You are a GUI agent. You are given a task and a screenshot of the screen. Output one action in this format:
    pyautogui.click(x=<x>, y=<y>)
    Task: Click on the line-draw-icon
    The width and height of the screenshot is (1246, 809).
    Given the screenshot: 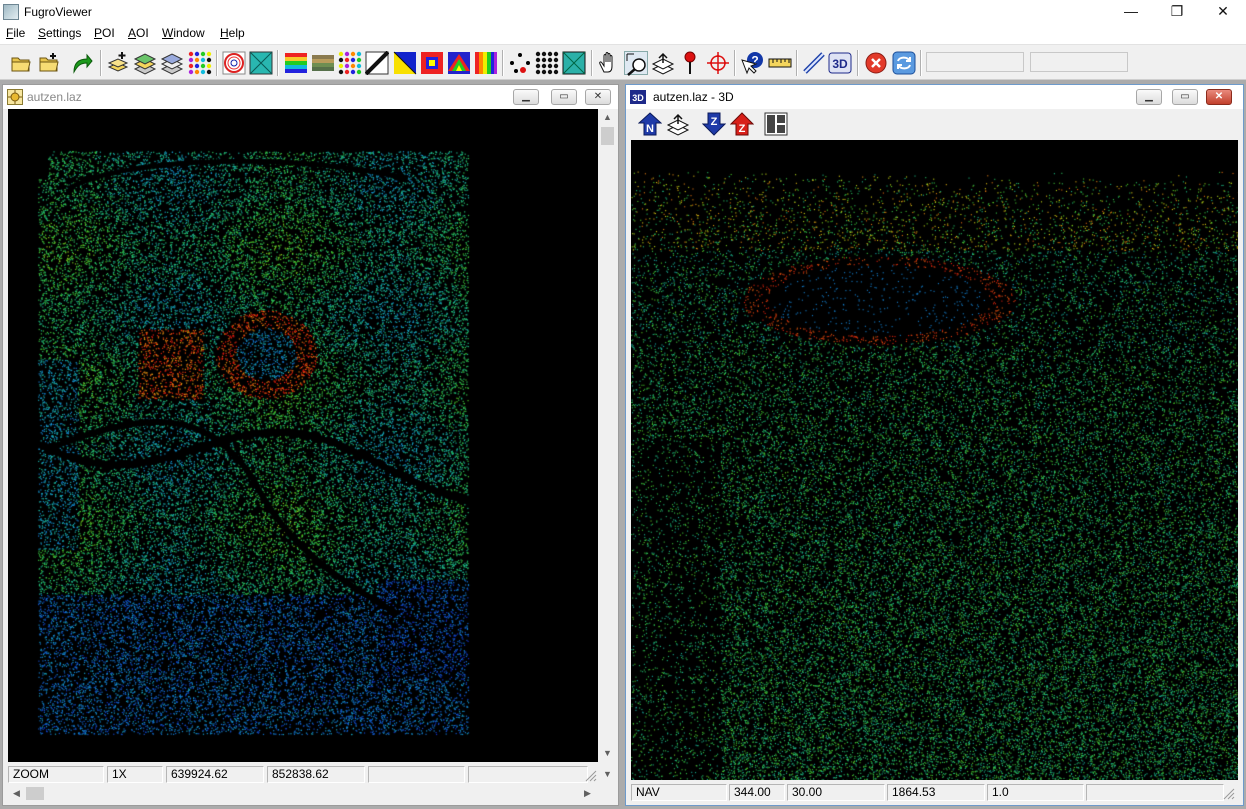 What is the action you would take?
    pyautogui.click(x=814, y=63)
    